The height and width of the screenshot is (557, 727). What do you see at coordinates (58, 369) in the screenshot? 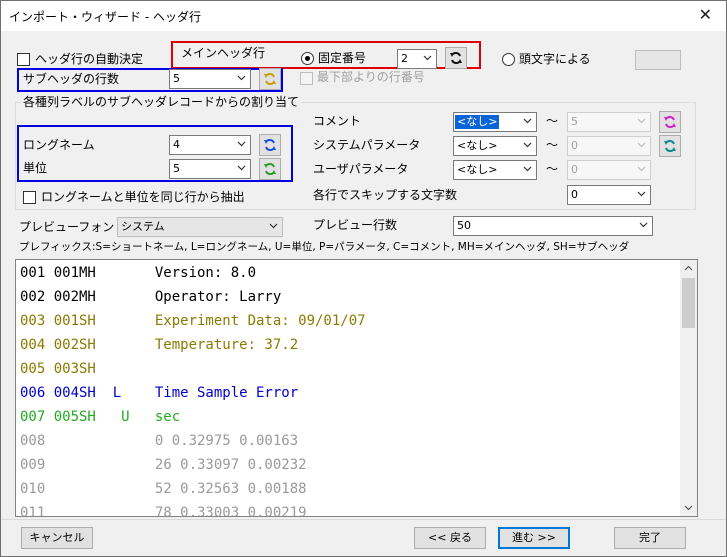
I see `preview-line: 005 003SH` at bounding box center [58, 369].